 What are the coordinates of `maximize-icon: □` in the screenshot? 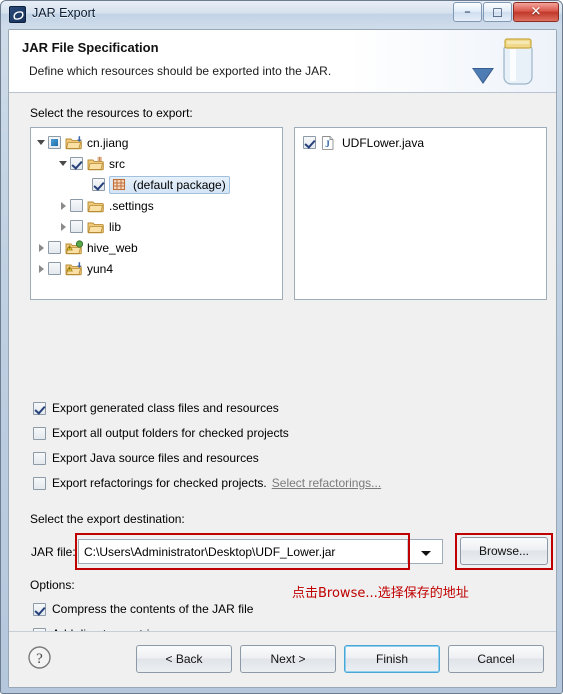 It's located at (497, 12).